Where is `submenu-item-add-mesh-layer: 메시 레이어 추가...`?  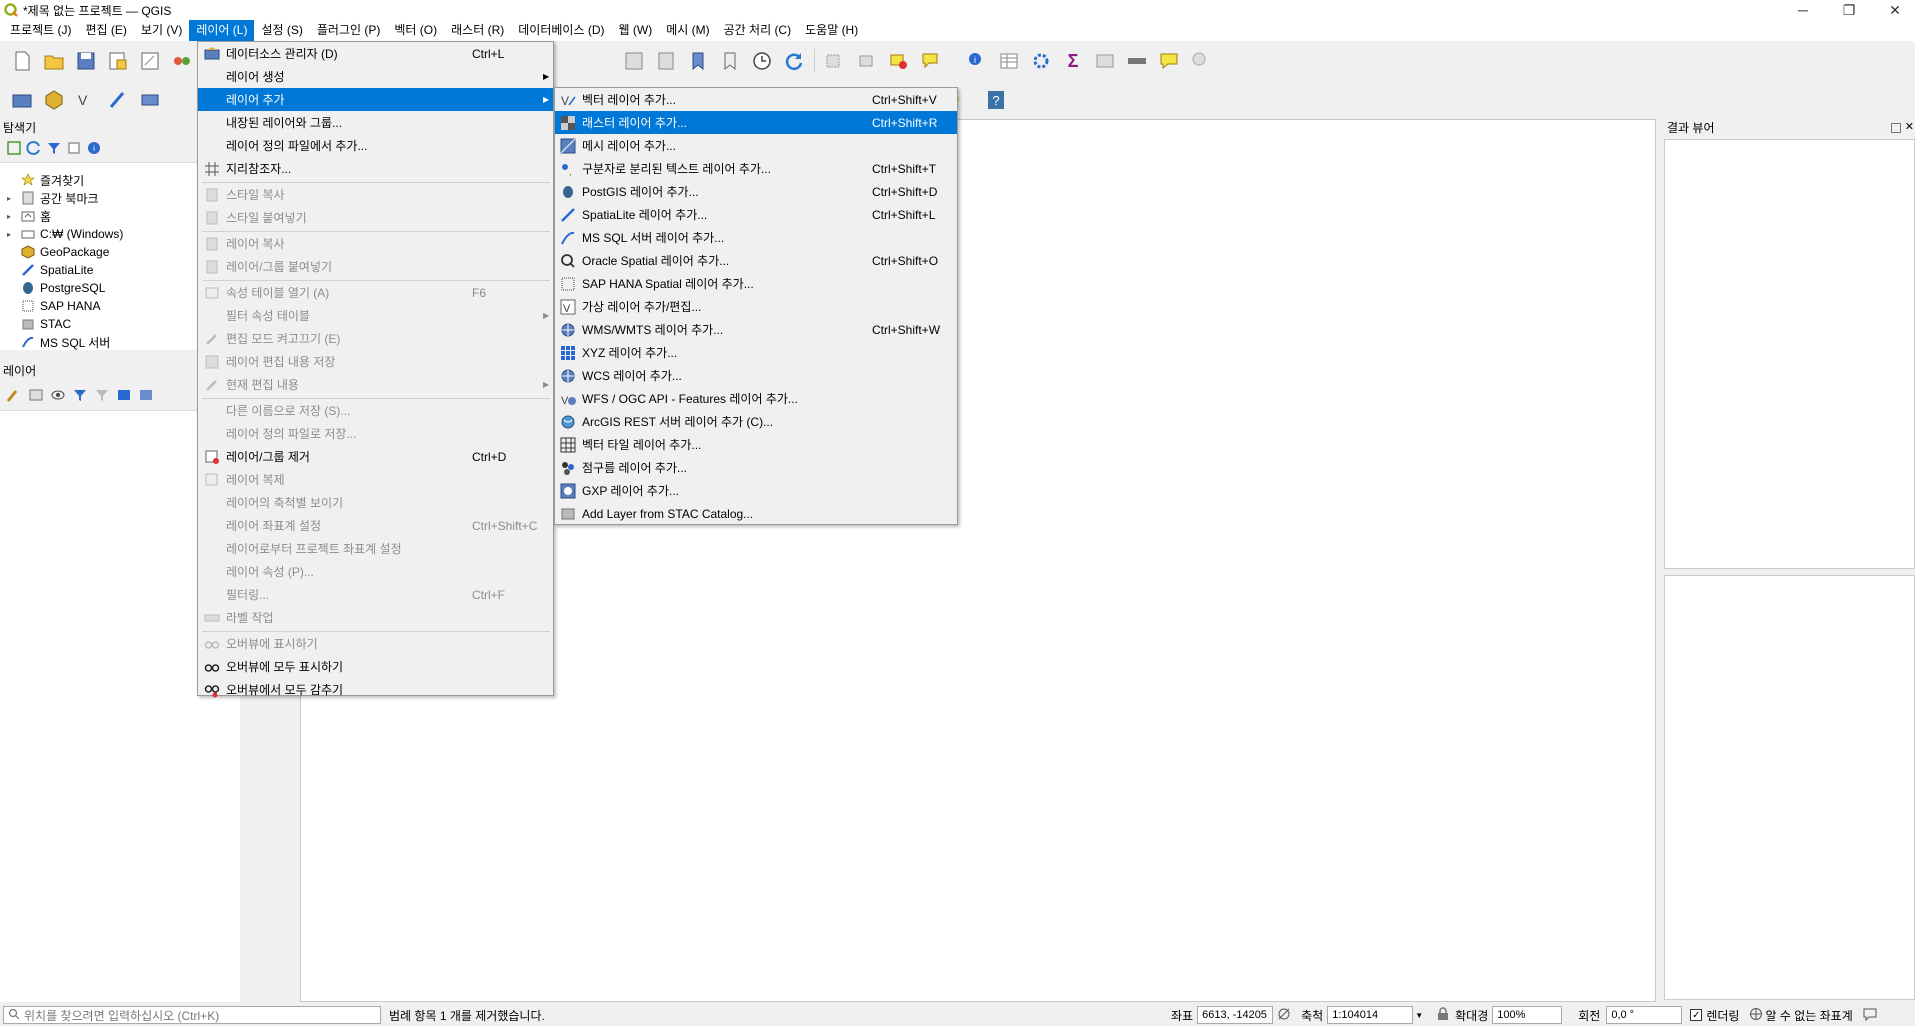 submenu-item-add-mesh-layer: 메시 레이어 추가... is located at coordinates (756, 145).